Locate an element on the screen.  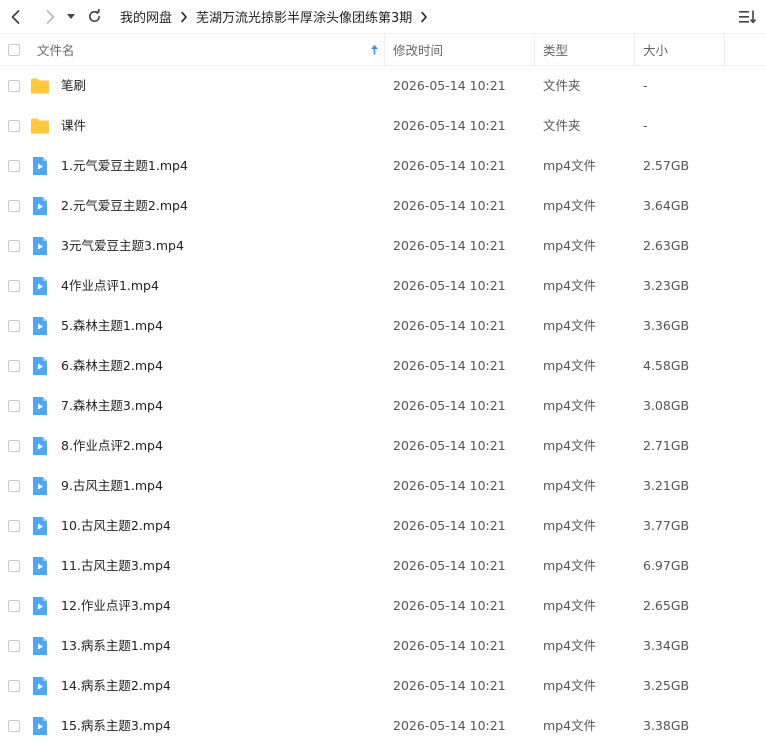
file-name: 5.森林主题1.mp4 is located at coordinates (112, 326).